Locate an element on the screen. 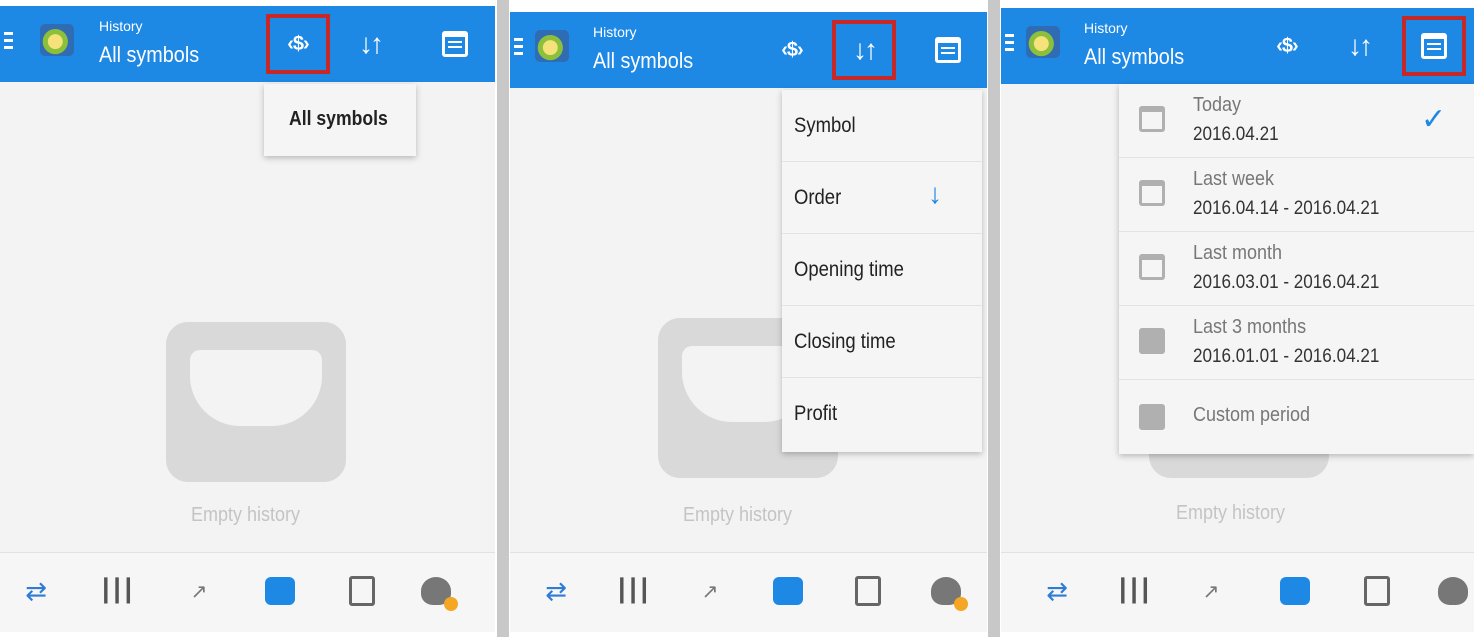 The width and height of the screenshot is (1474, 637). sort-direction-icon: ↓ is located at coordinates (935, 193).